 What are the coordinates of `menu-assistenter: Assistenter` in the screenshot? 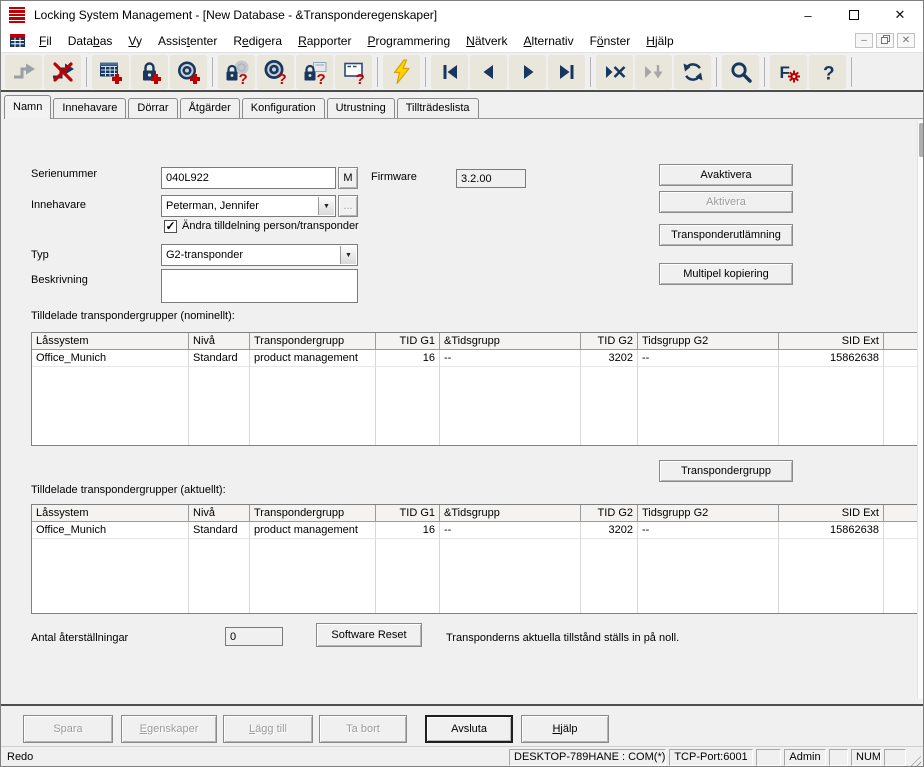 It's located at (187, 41).